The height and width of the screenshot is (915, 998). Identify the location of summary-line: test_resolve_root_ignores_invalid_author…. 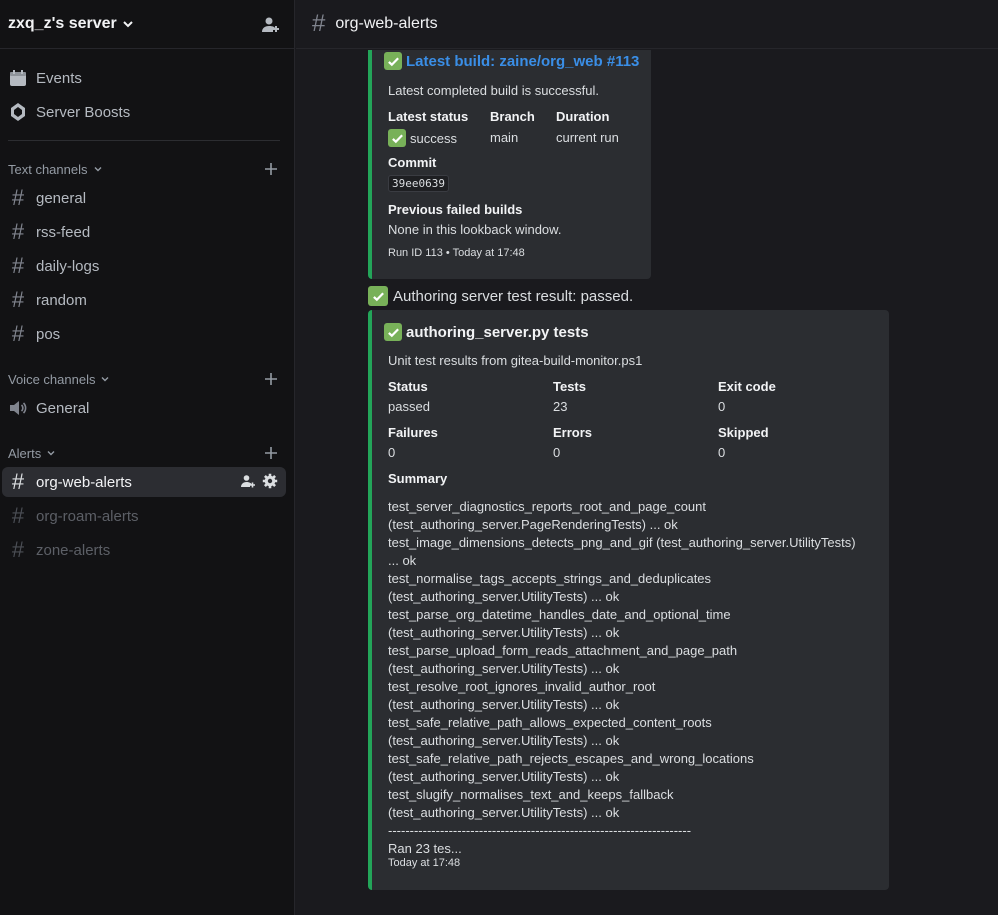
(522, 686).